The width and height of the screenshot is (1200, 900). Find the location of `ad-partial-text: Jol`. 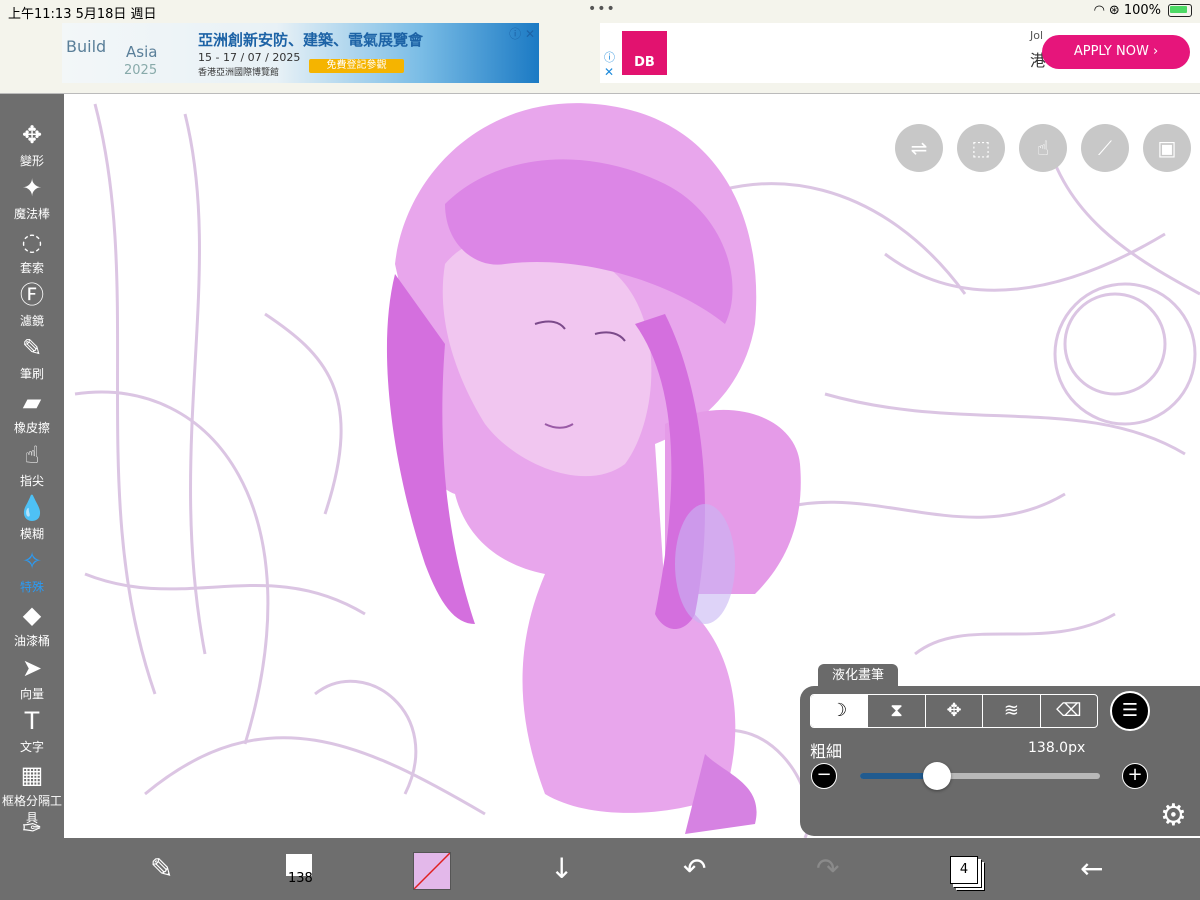

ad-partial-text: Jol is located at coordinates (1037, 35).